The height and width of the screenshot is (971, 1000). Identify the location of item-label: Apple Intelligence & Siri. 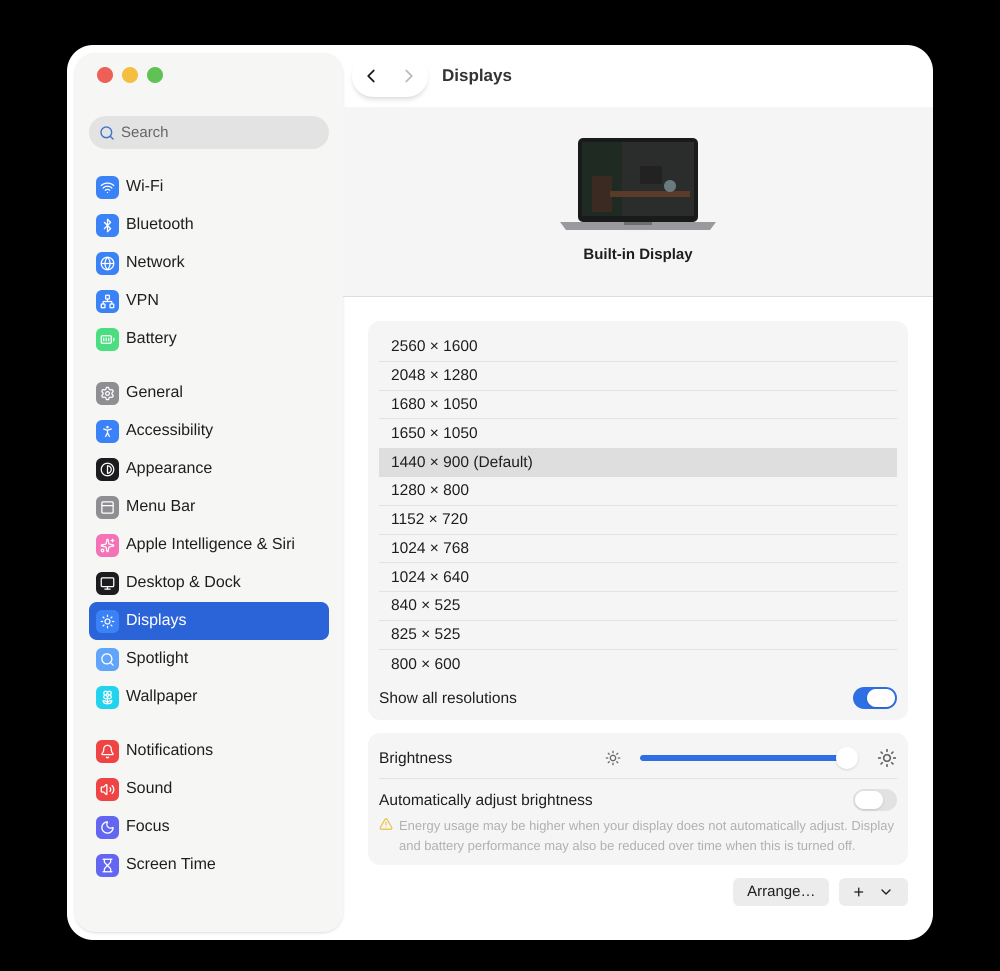
(210, 545).